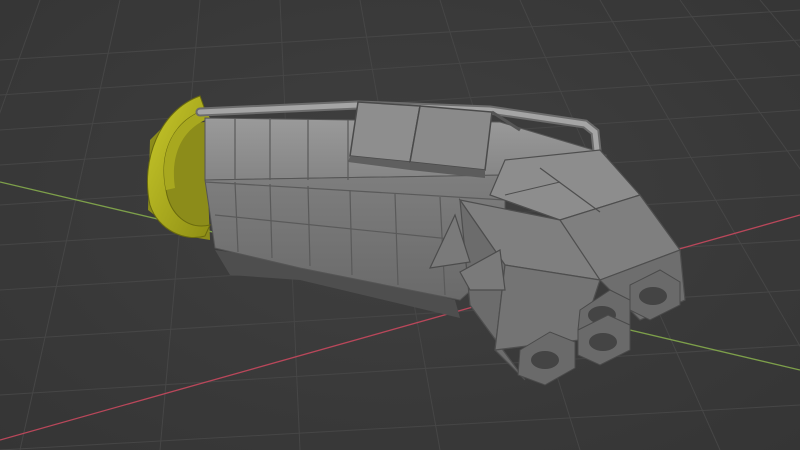 The width and height of the screenshot is (800, 450). I want to click on top-hatch-left, so click(384, 135).